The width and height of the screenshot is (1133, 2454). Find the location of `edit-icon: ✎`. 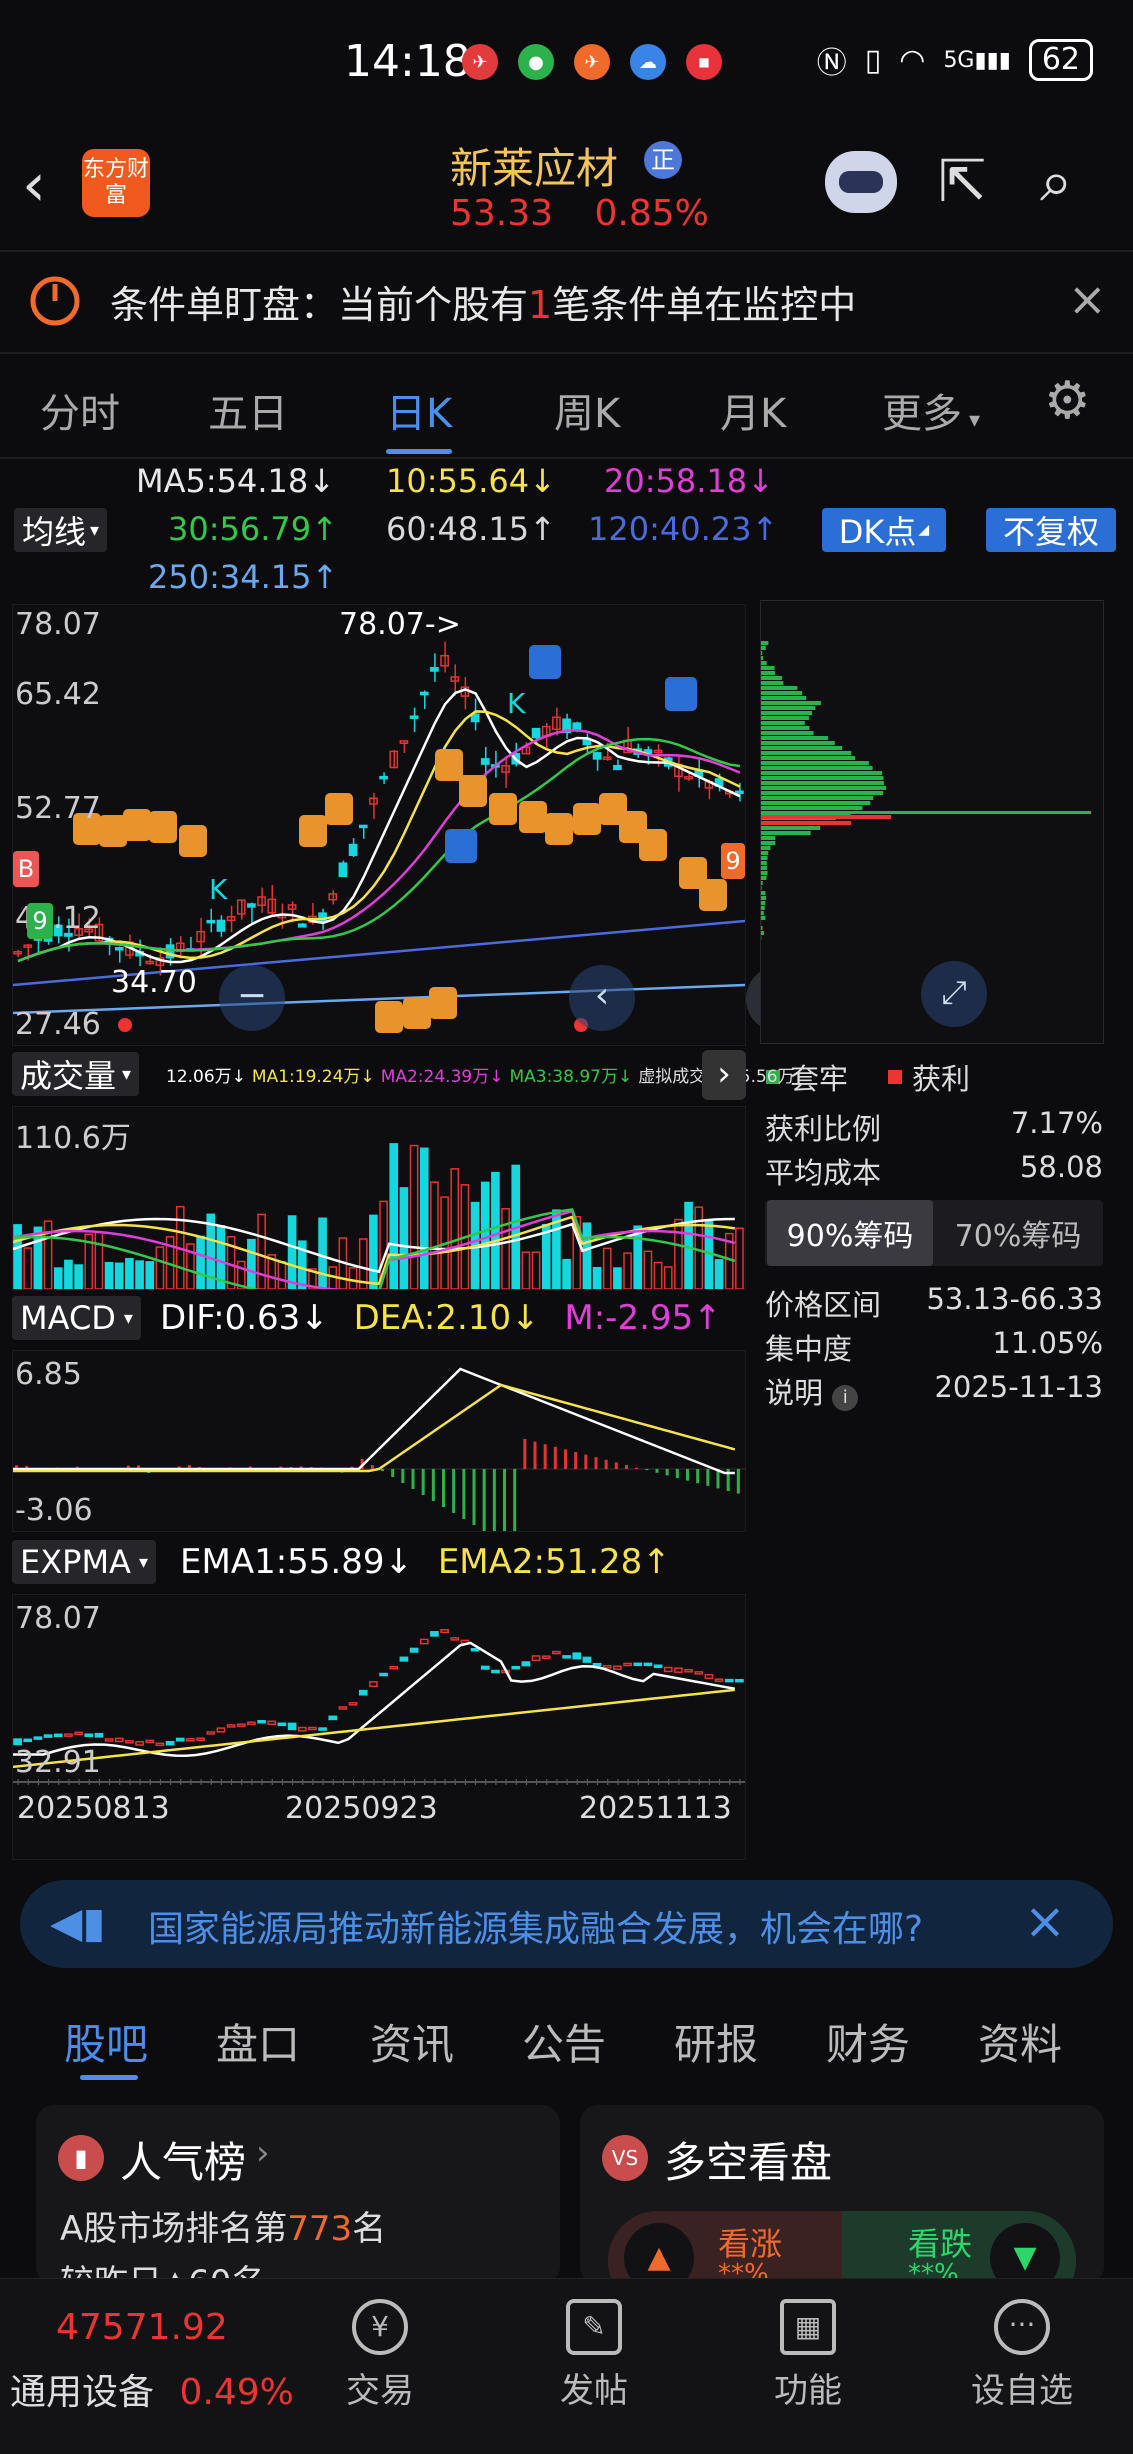

edit-icon: ✎ is located at coordinates (594, 2327).